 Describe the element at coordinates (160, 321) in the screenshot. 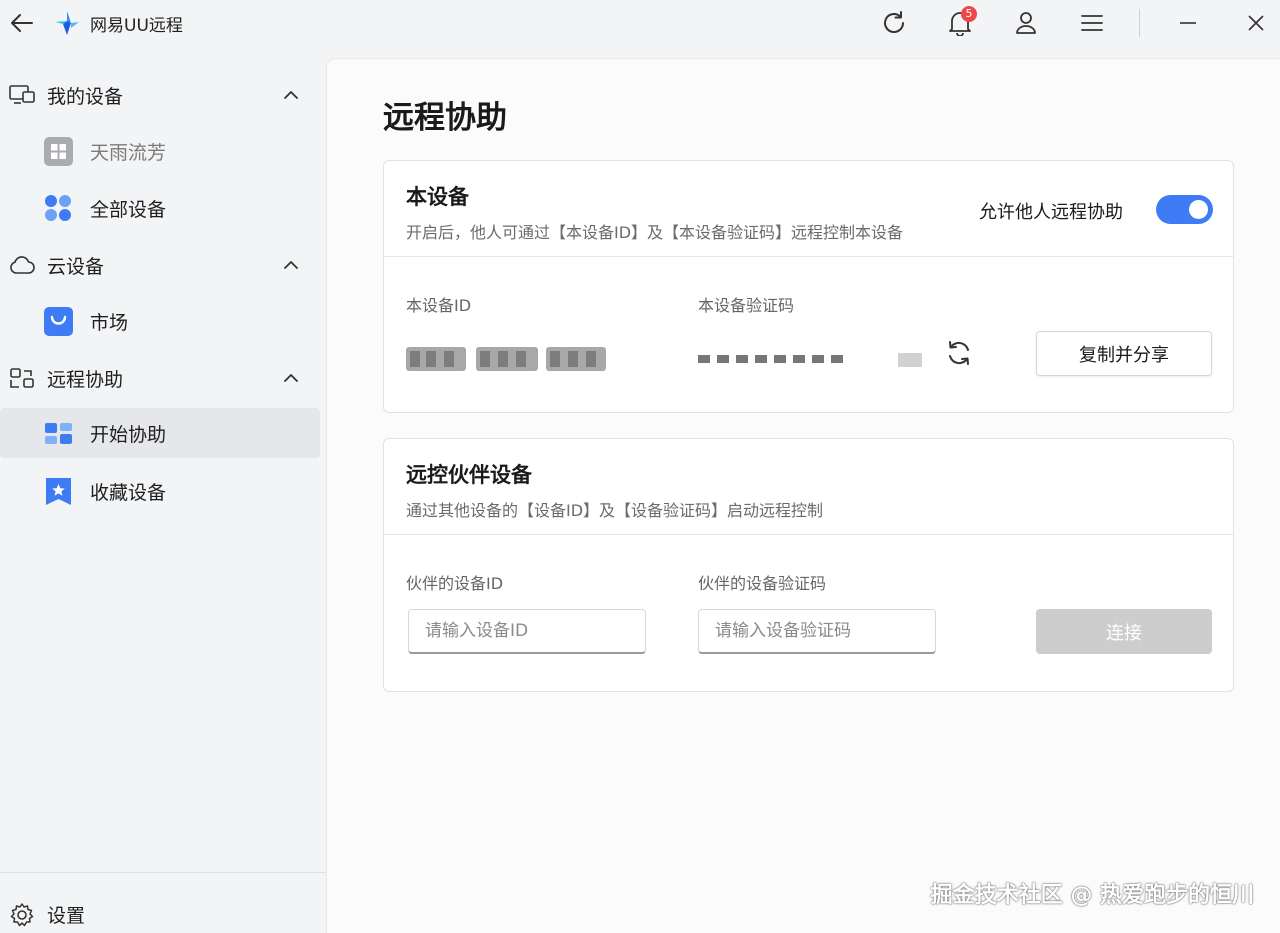

I see `sidebar-item-market: 市场` at that location.